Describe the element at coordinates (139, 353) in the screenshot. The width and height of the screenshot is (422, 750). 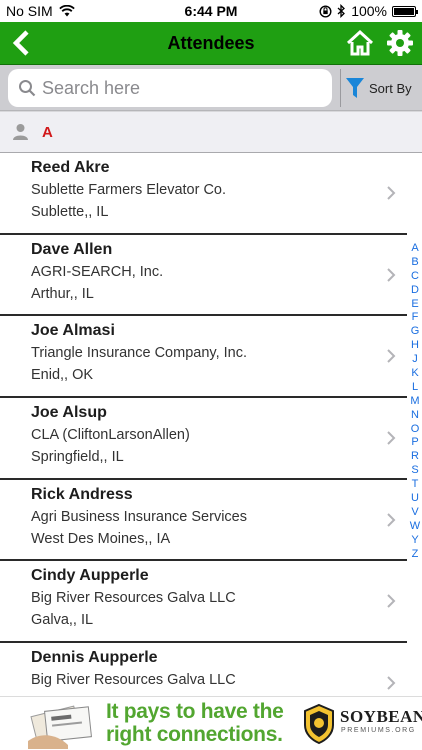
I see `attendee-company: Triangle Insurance Company, Inc.` at that location.